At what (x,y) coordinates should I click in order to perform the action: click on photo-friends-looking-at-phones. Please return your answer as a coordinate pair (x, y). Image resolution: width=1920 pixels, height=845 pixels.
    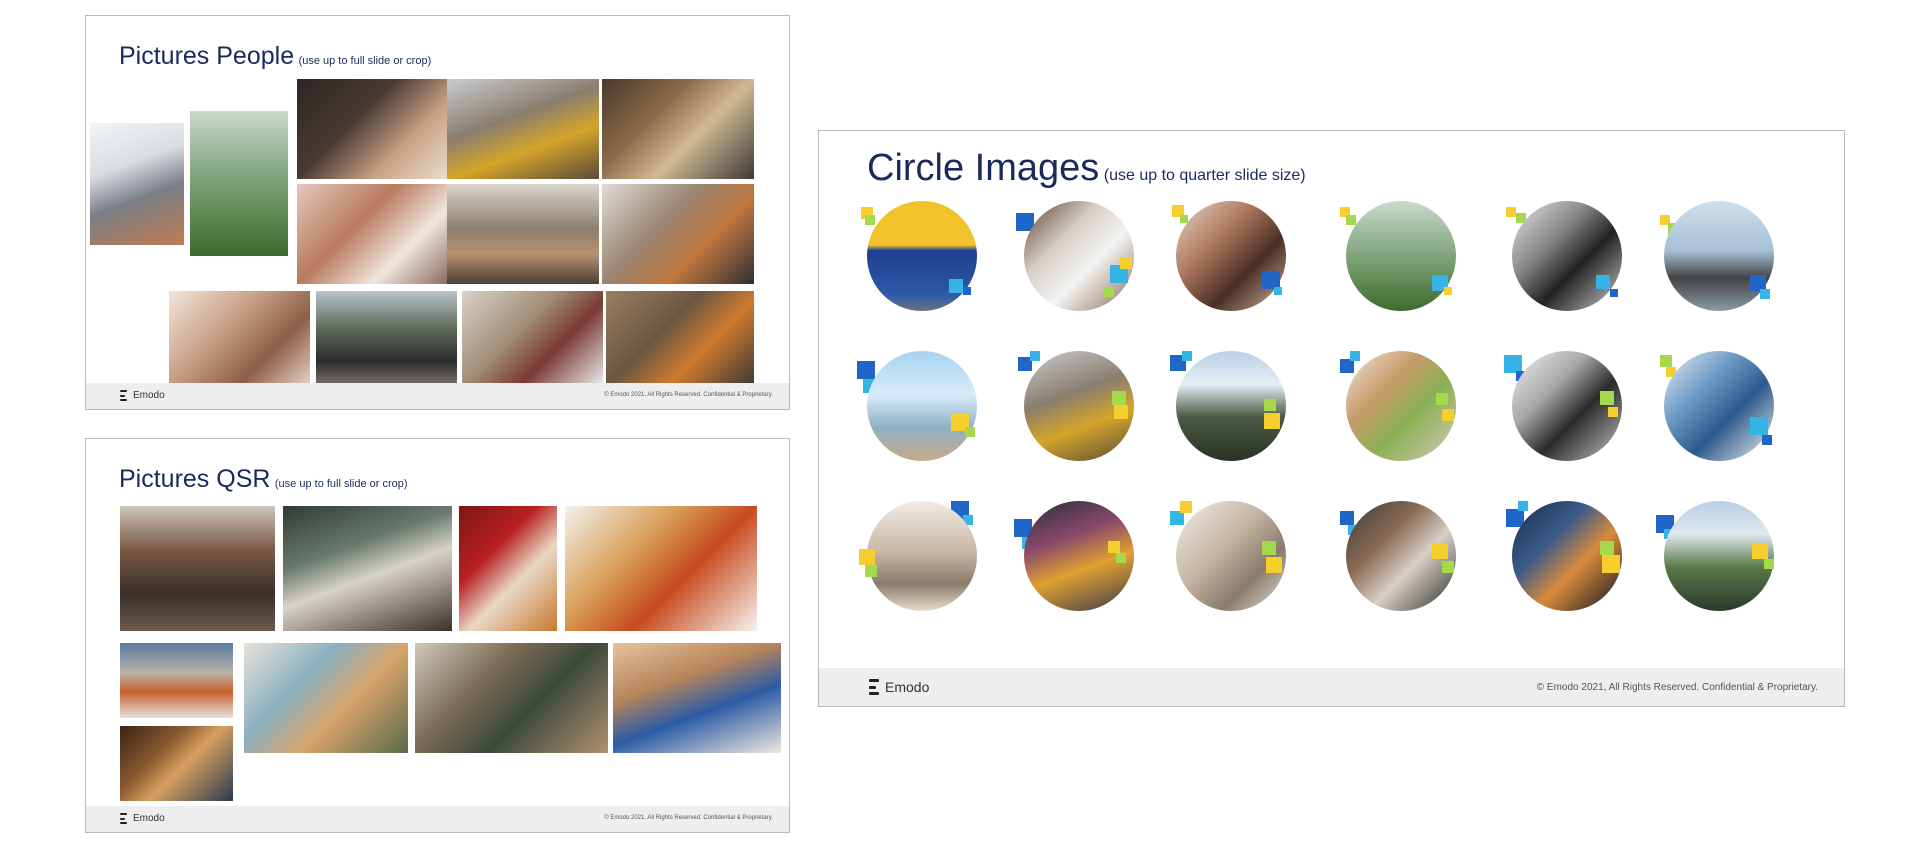
    Looking at the image, I should click on (678, 234).